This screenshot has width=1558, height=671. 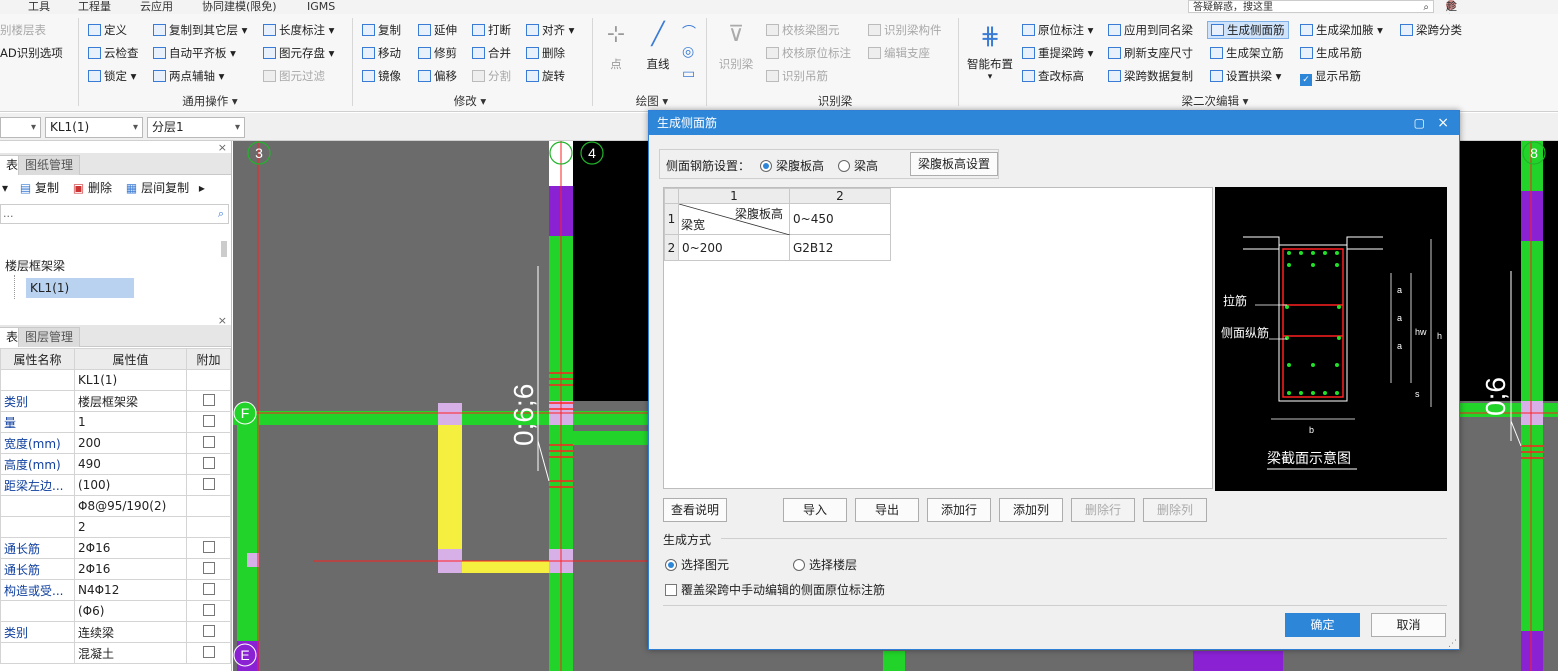 I want to click on length-dim-button: 长度标注 ▾, so click(x=298, y=30).